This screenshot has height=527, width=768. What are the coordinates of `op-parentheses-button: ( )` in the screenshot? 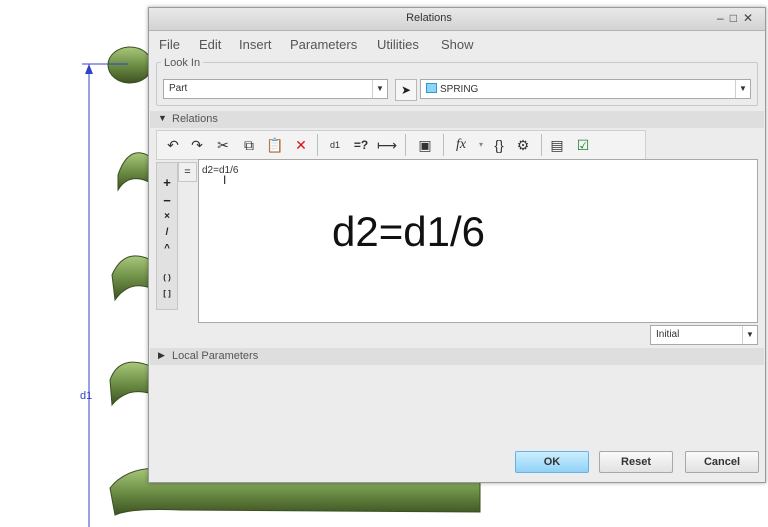 It's located at (167, 277).